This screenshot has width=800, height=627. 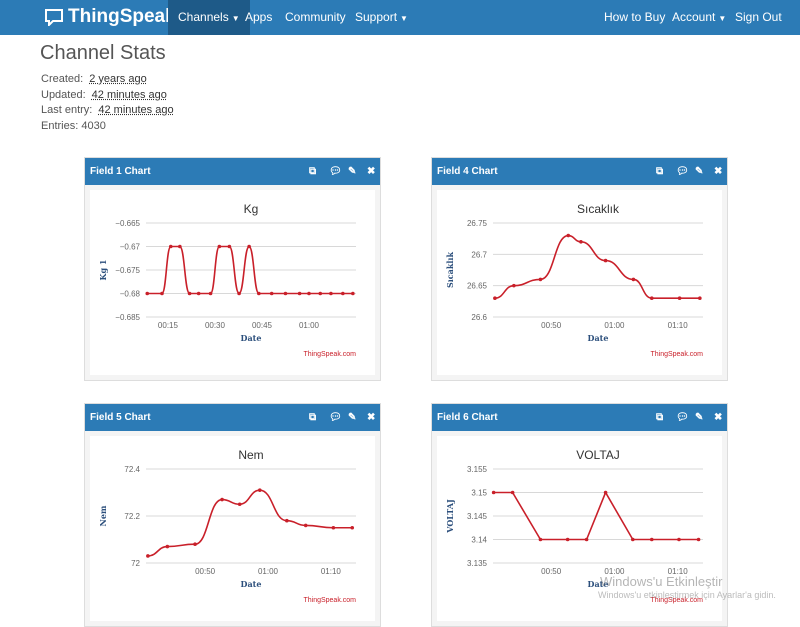 I want to click on y-axis-label: Kg 1, so click(x=103, y=270).